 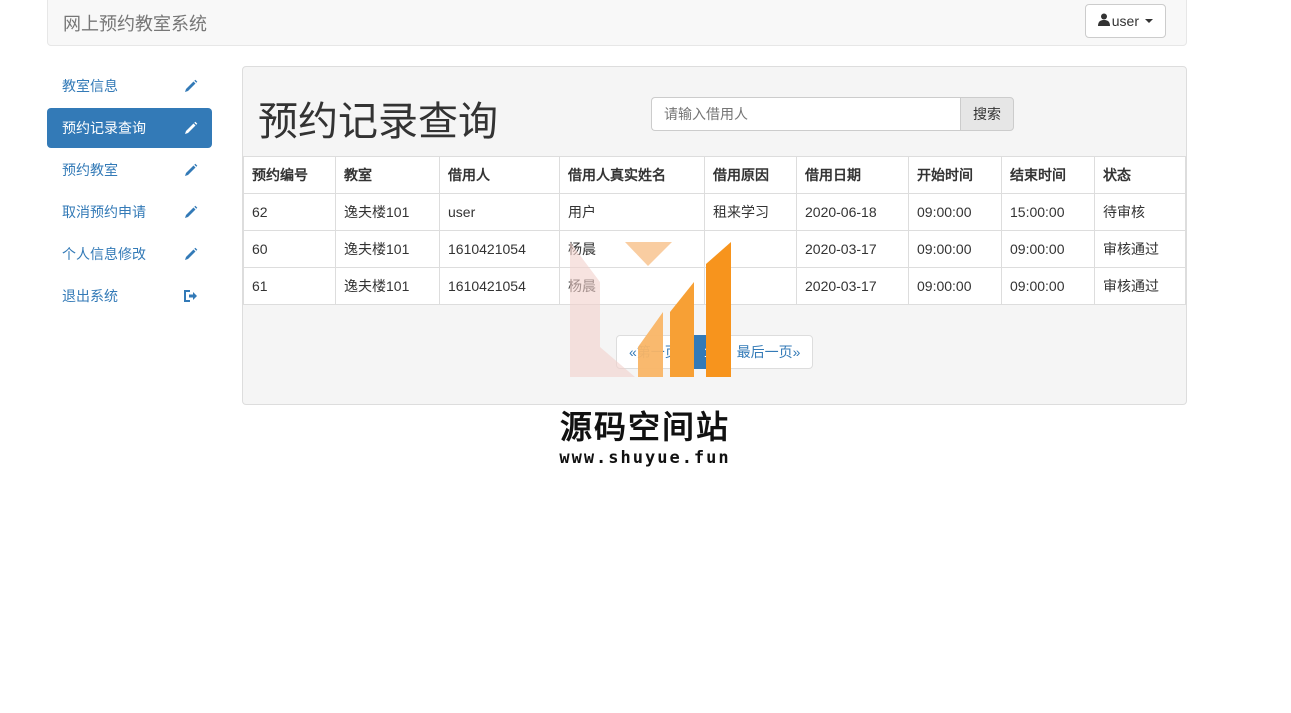 What do you see at coordinates (90, 170) in the screenshot?
I see `sidebar-item-label: 预约教室` at bounding box center [90, 170].